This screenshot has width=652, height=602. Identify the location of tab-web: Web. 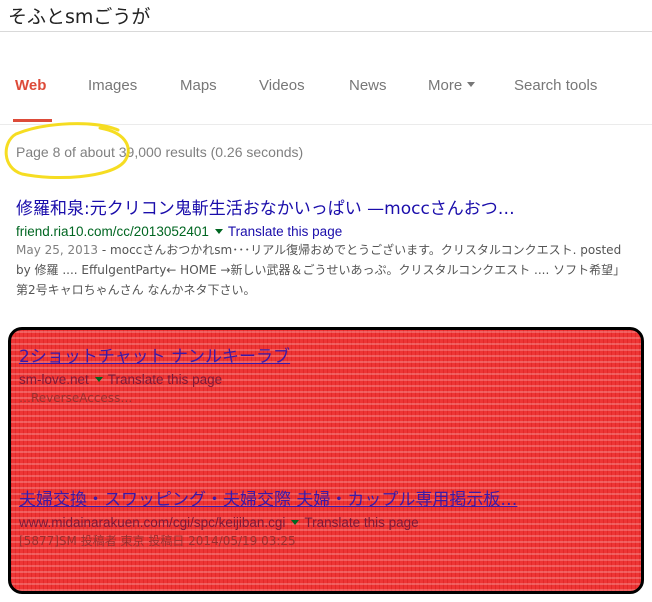
(30, 85).